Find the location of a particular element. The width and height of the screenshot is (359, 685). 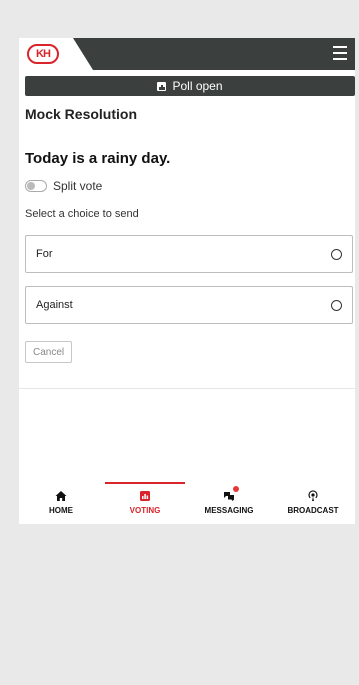

nav-item-messaging: MESSAGING is located at coordinates (229, 503).